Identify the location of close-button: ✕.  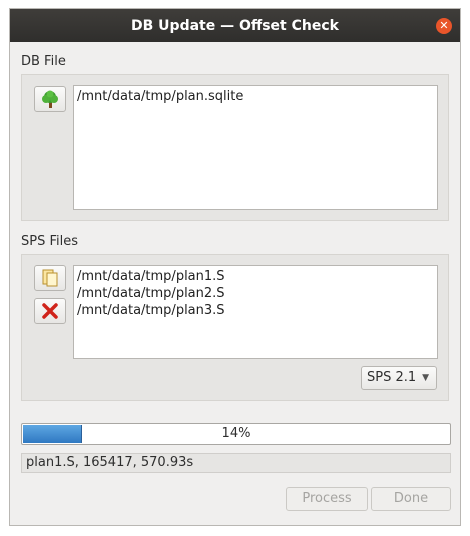
(444, 26).